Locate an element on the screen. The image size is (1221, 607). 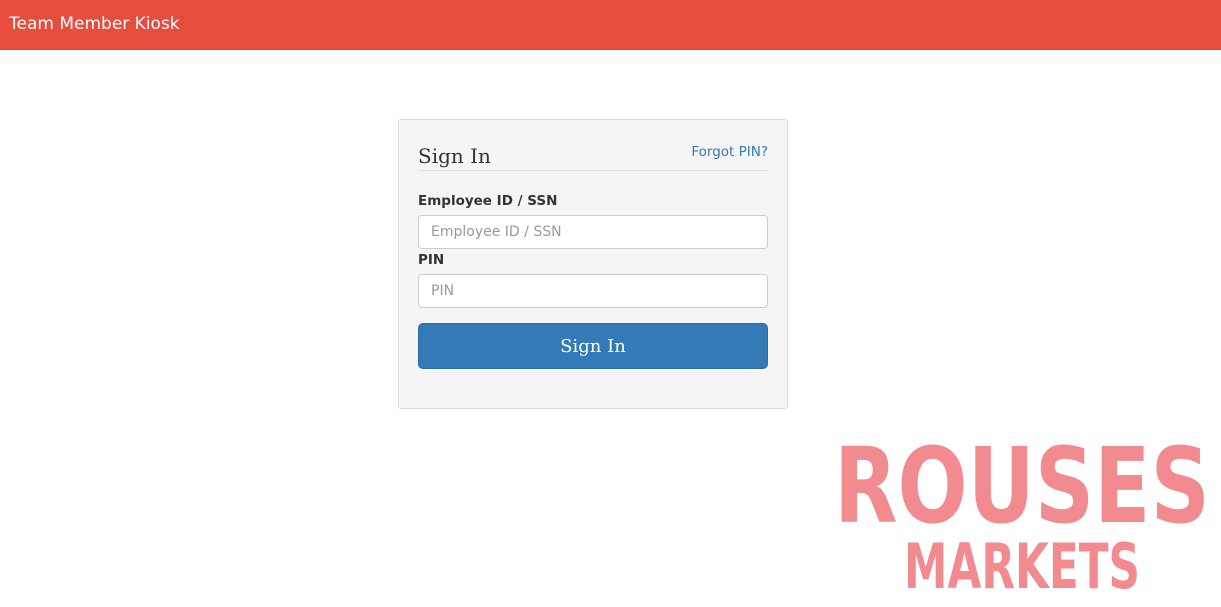
forgot-pin-link: Forgot PIN? is located at coordinates (729, 152).